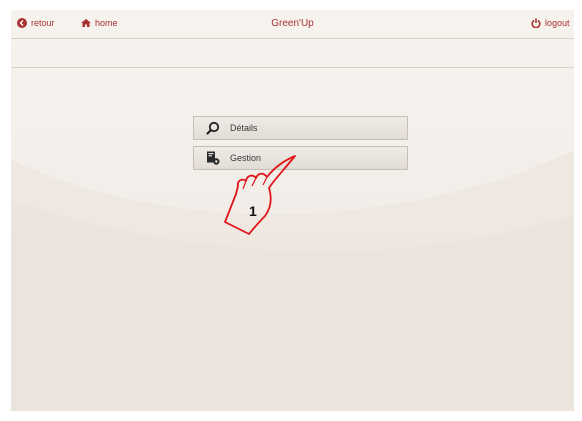 This screenshot has width=582, height=421. I want to click on details-button: Détails, so click(300, 128).